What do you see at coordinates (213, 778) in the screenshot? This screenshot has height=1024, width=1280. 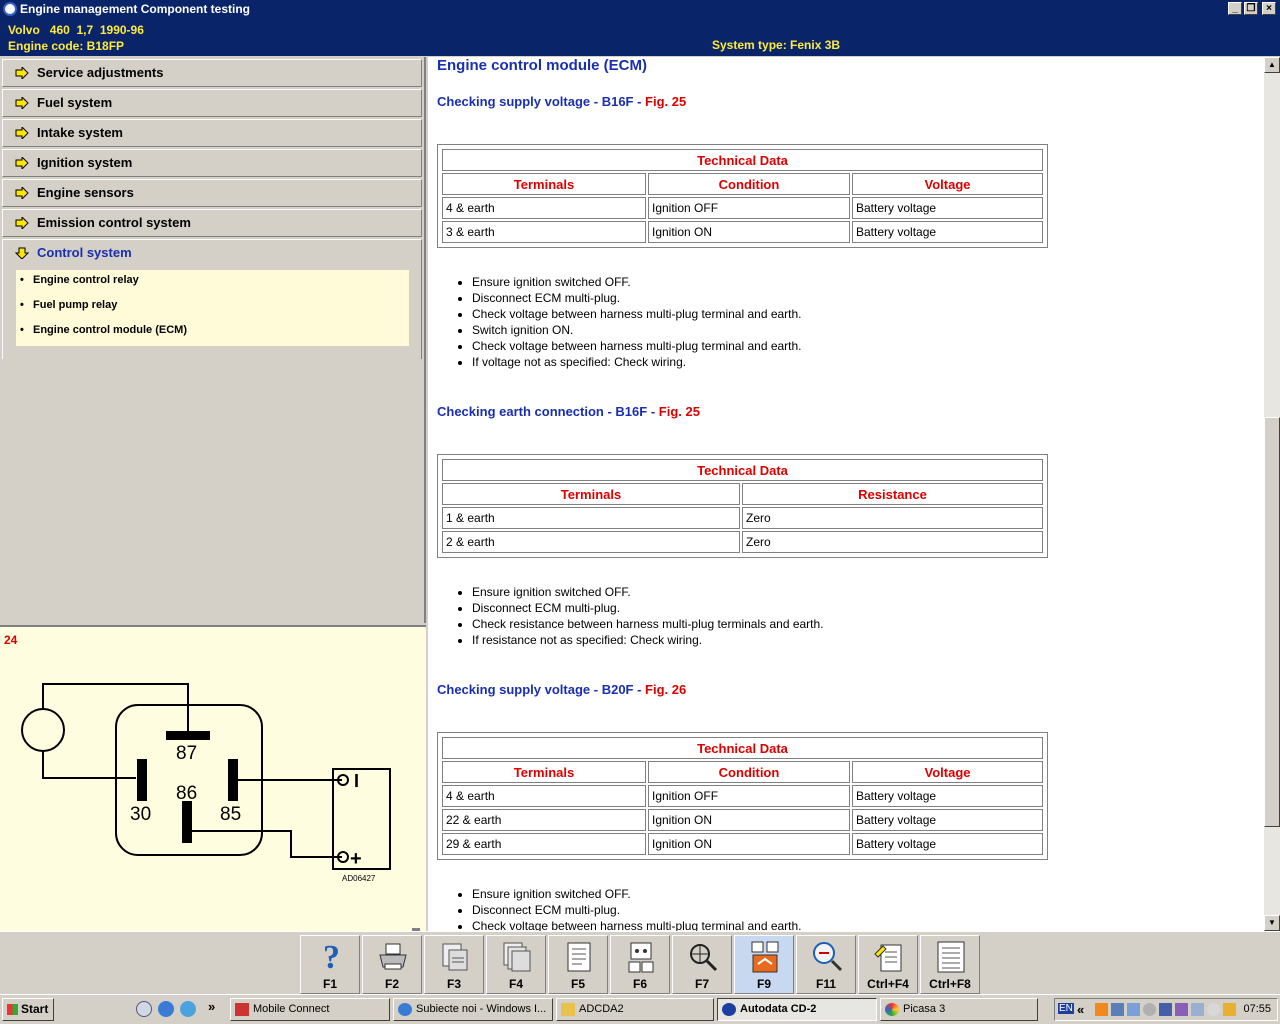 I see `figure-pane: 24 87 30 86 85 I + AD06427` at bounding box center [213, 778].